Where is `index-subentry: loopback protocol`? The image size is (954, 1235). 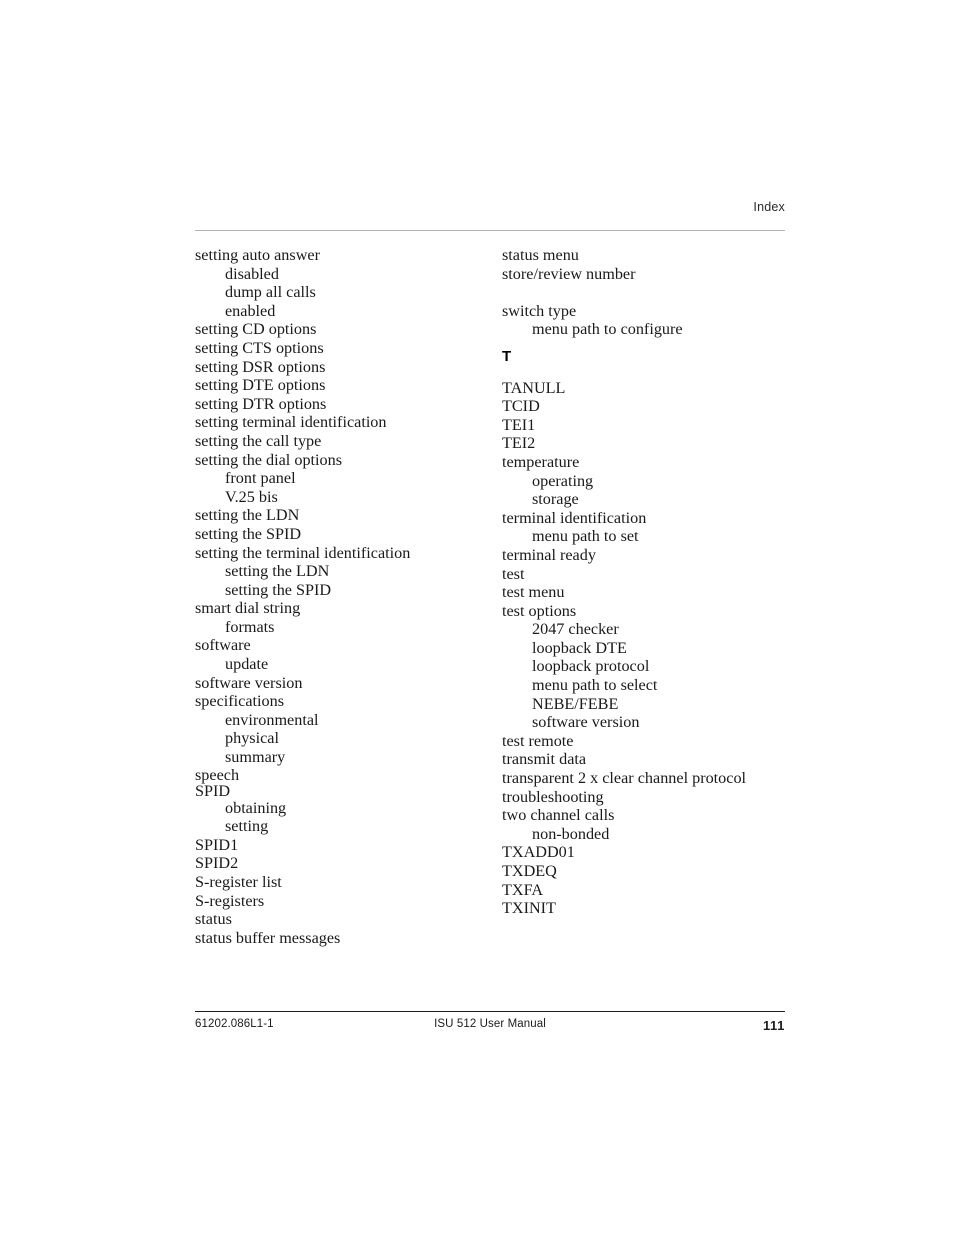 index-subentry: loopback protocol is located at coordinates (591, 666).